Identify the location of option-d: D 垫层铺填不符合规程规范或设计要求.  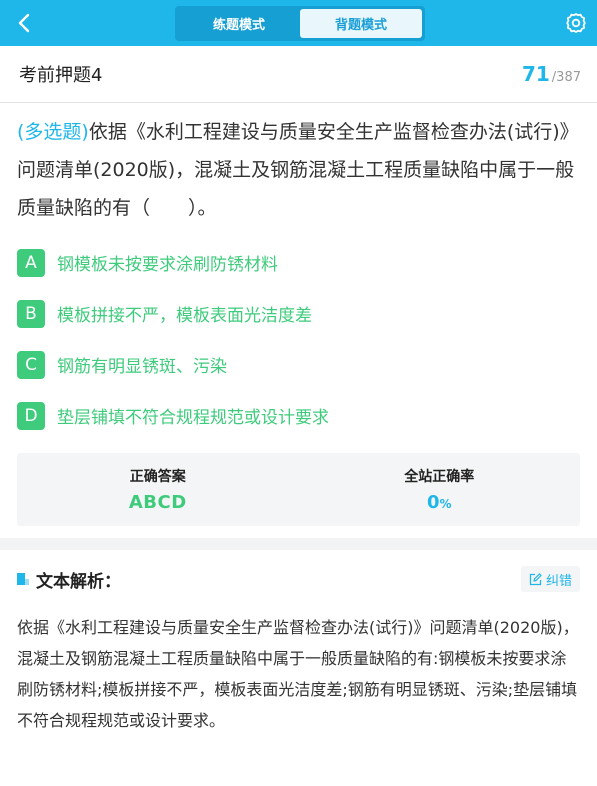
(298, 415).